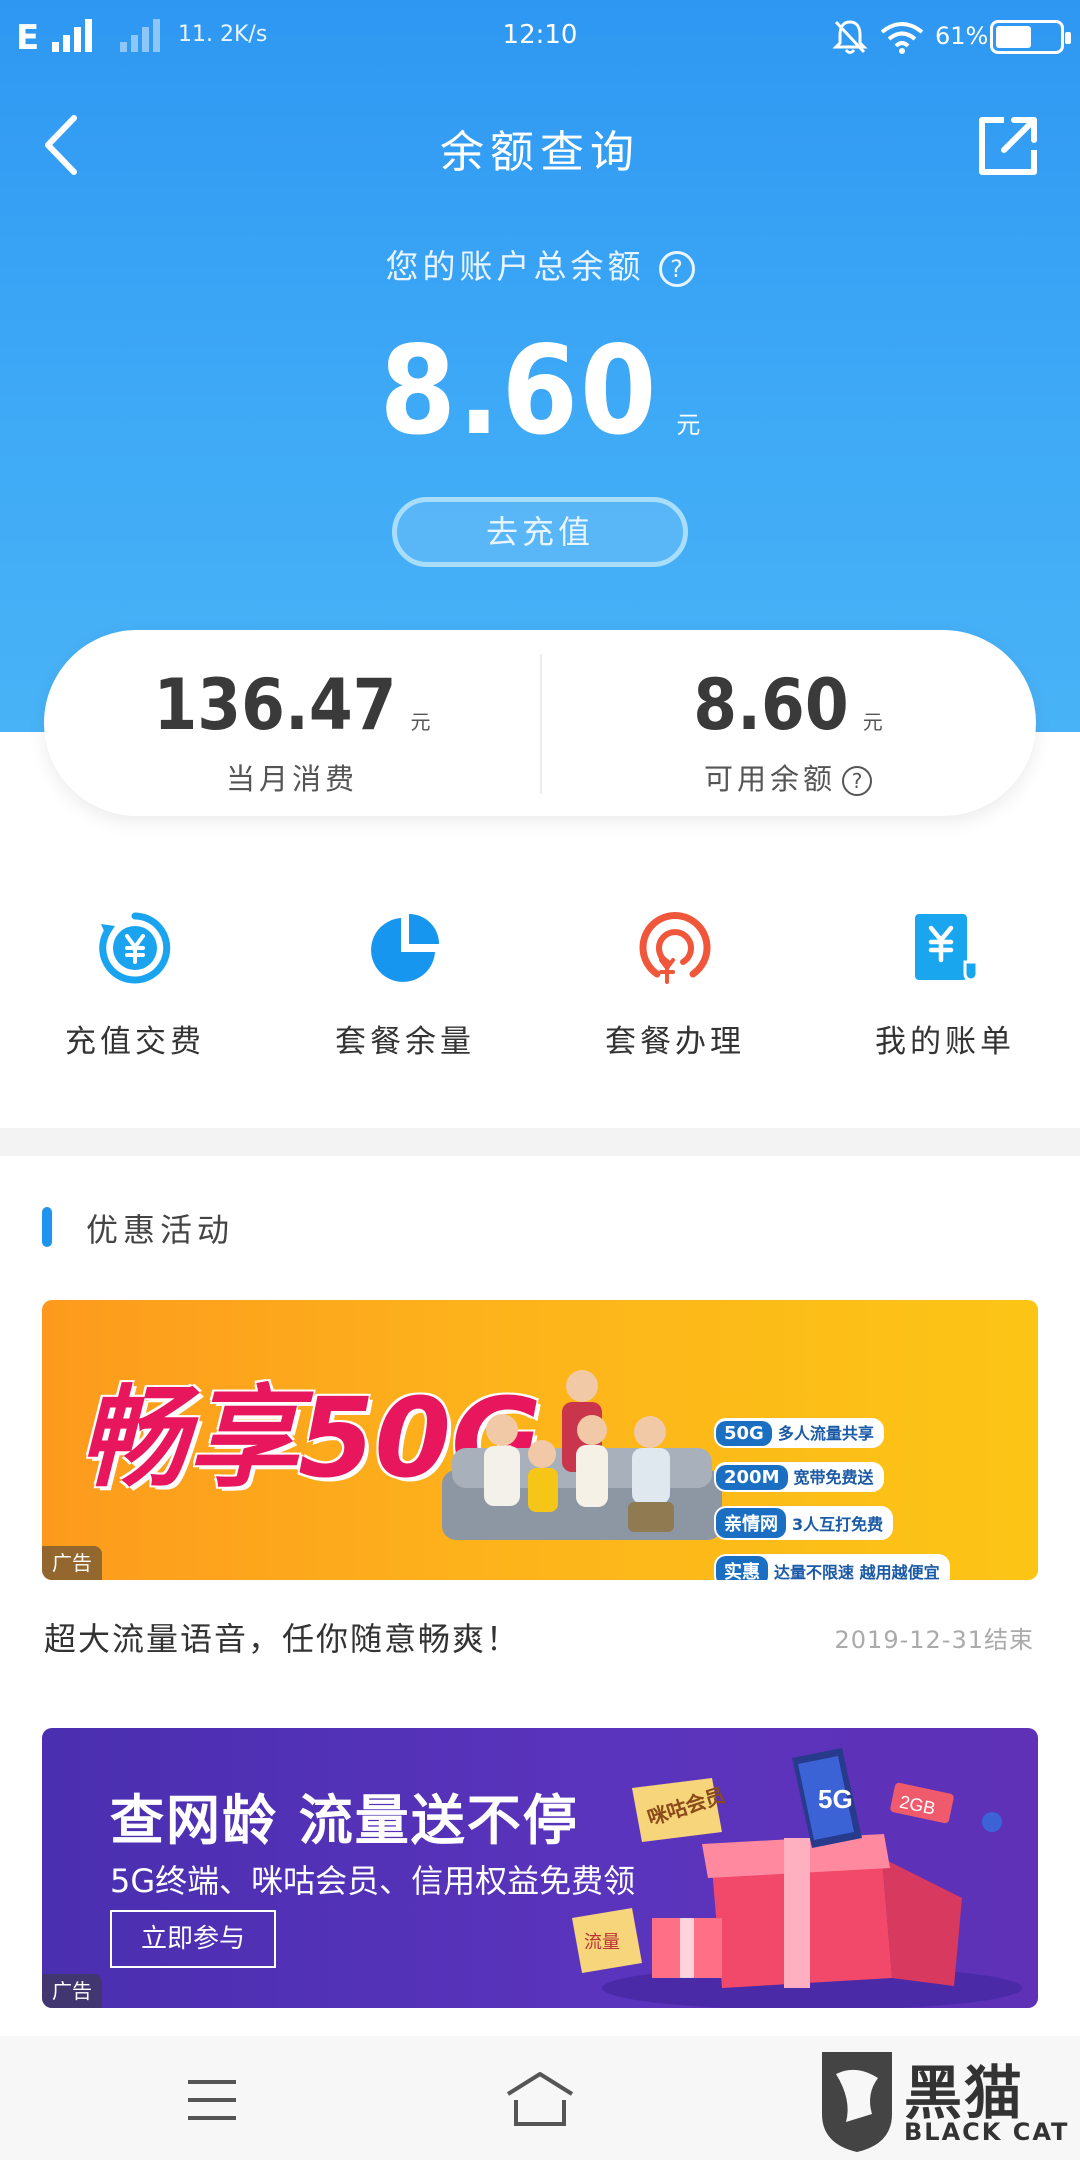  What do you see at coordinates (291, 779) in the screenshot?
I see `monthly-spend-label: 当月消费` at bounding box center [291, 779].